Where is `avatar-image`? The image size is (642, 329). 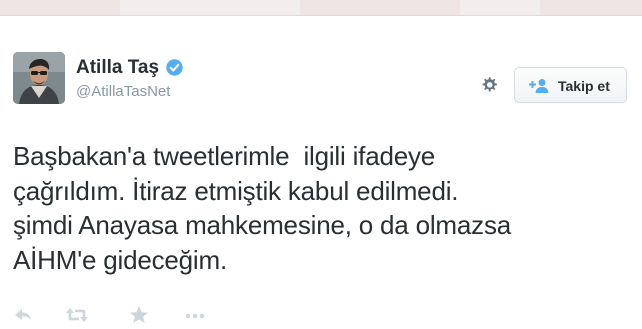
avatar-image is located at coordinates (39, 78).